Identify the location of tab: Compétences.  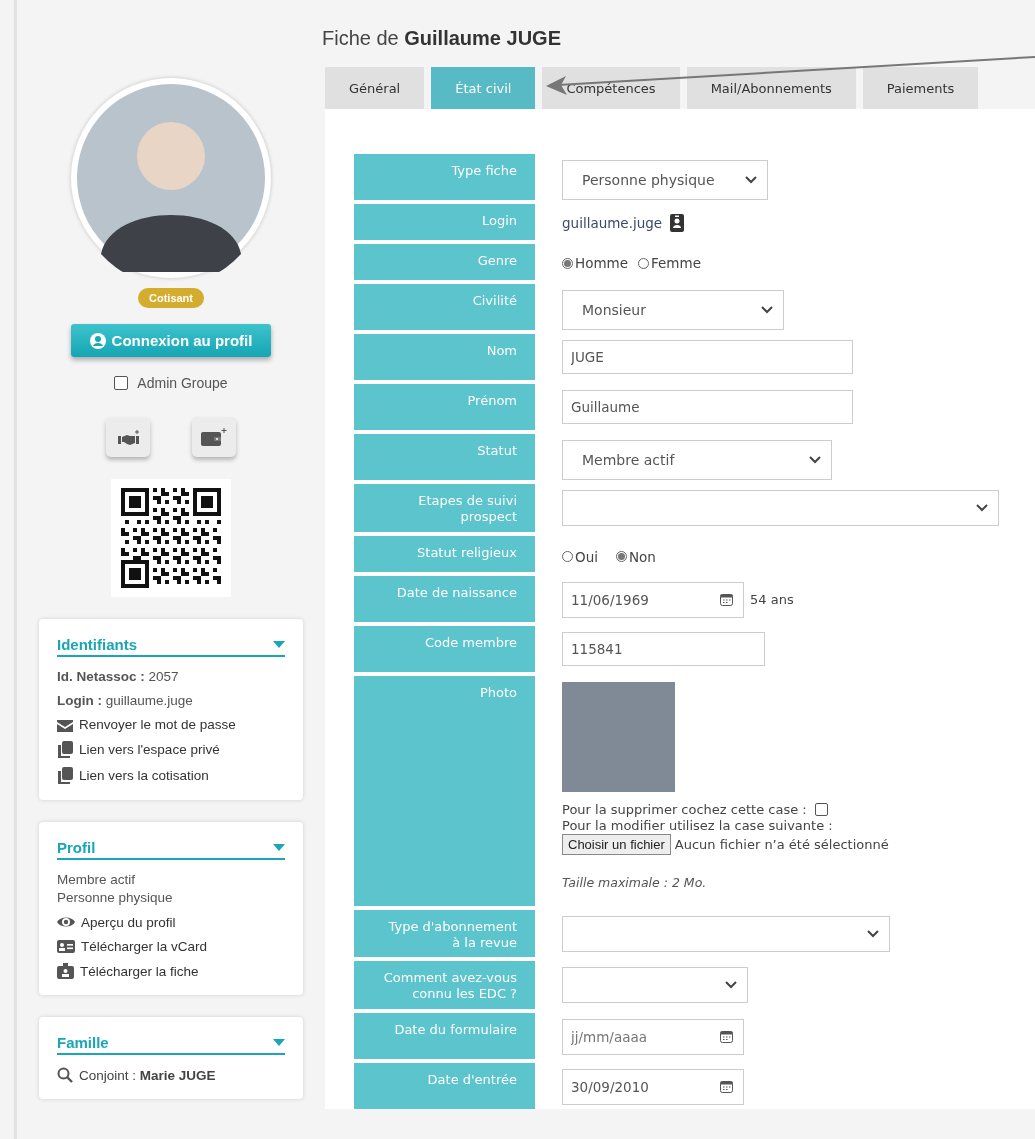
(611, 88).